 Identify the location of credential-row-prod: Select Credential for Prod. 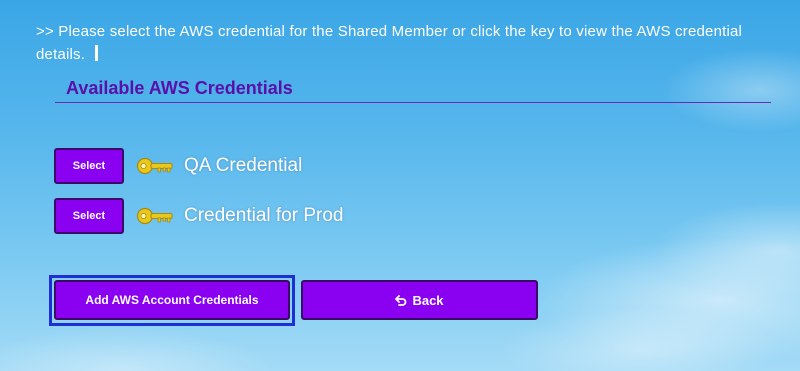
(198, 216).